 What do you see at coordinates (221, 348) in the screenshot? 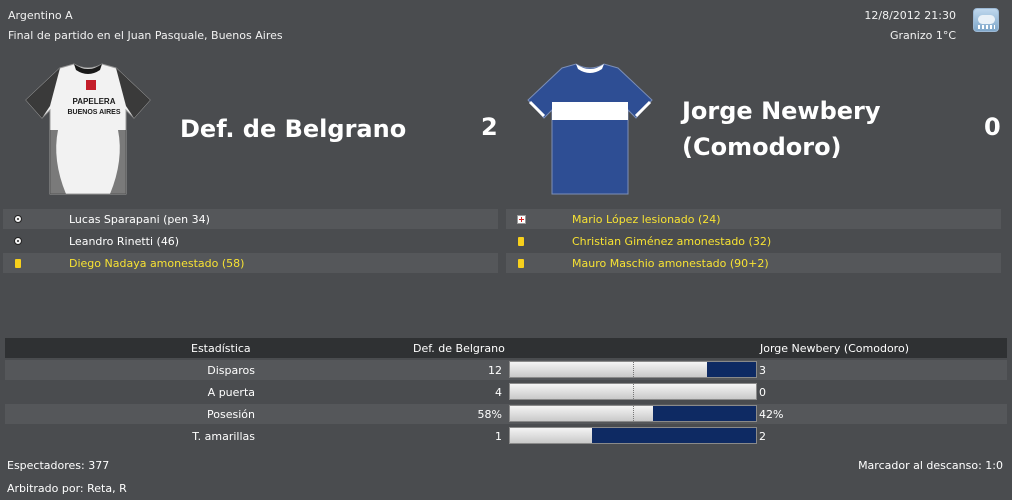
I see `stats-header-label: Estadística` at bounding box center [221, 348].